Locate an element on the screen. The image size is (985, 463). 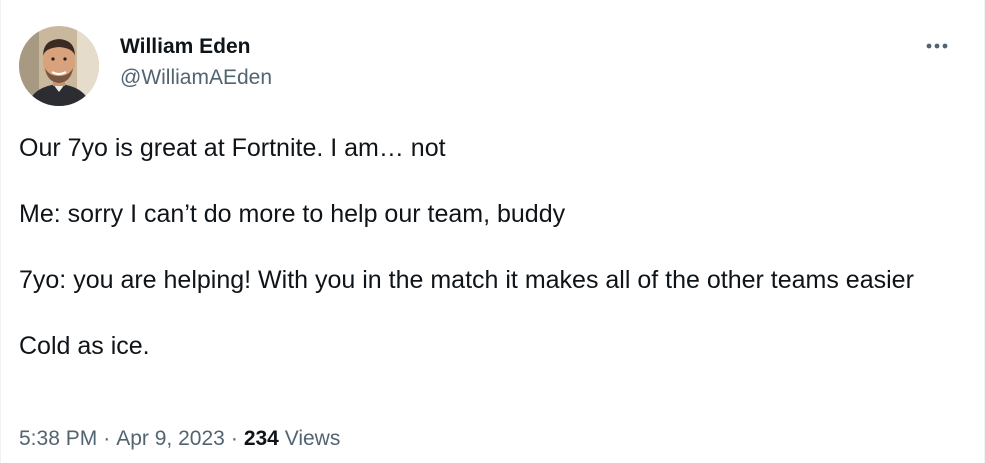
author-handle: @WilliamAEden is located at coordinates (196, 78).